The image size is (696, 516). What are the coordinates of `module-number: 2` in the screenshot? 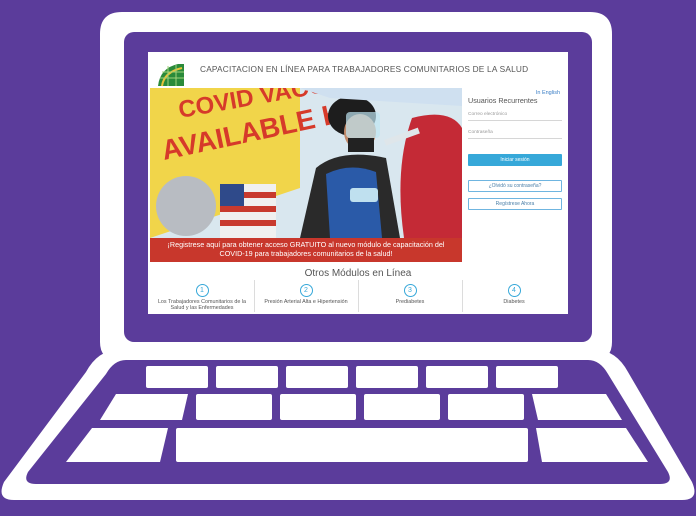 It's located at (306, 290).